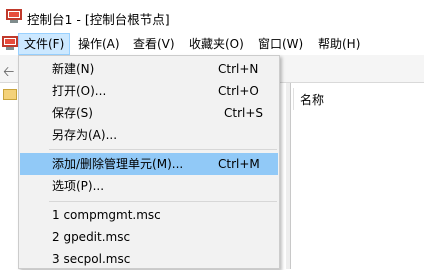  I want to click on menu-item-add-remove-snapin: 添加/删除管理单元(M)... Ctrl+M, so click(149, 164).